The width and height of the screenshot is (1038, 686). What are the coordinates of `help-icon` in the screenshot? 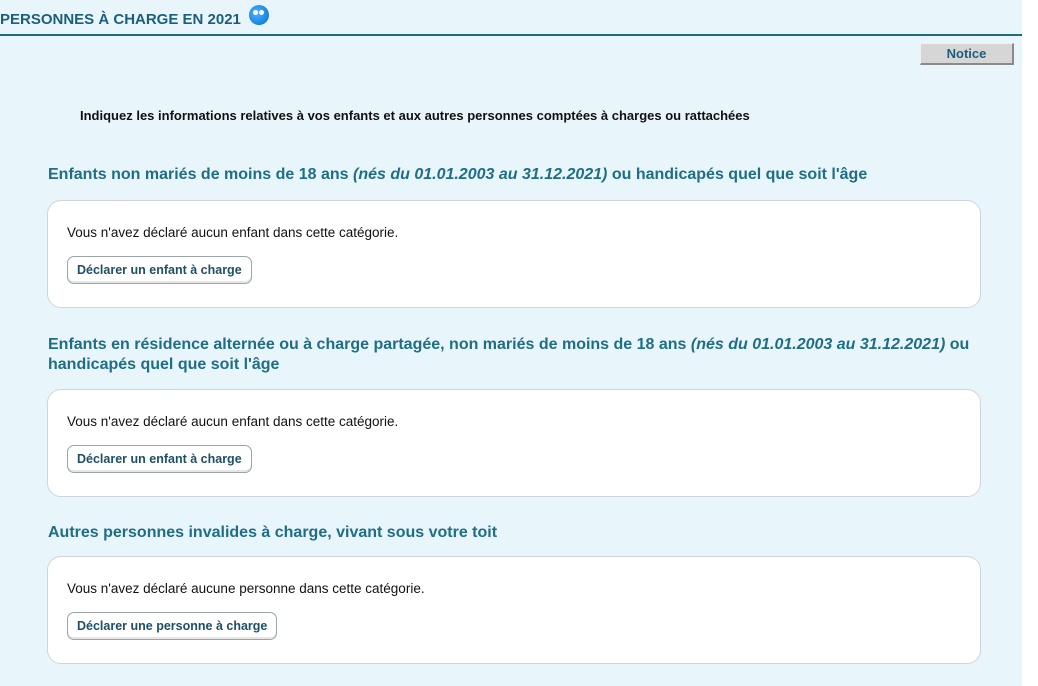 It's located at (258, 15).